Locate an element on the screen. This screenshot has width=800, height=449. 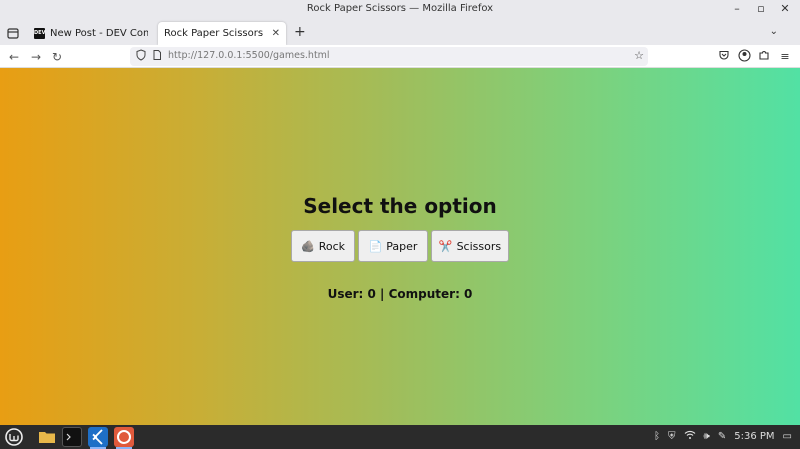
window-controls: – ▫ ✕ is located at coordinates (761, 9).